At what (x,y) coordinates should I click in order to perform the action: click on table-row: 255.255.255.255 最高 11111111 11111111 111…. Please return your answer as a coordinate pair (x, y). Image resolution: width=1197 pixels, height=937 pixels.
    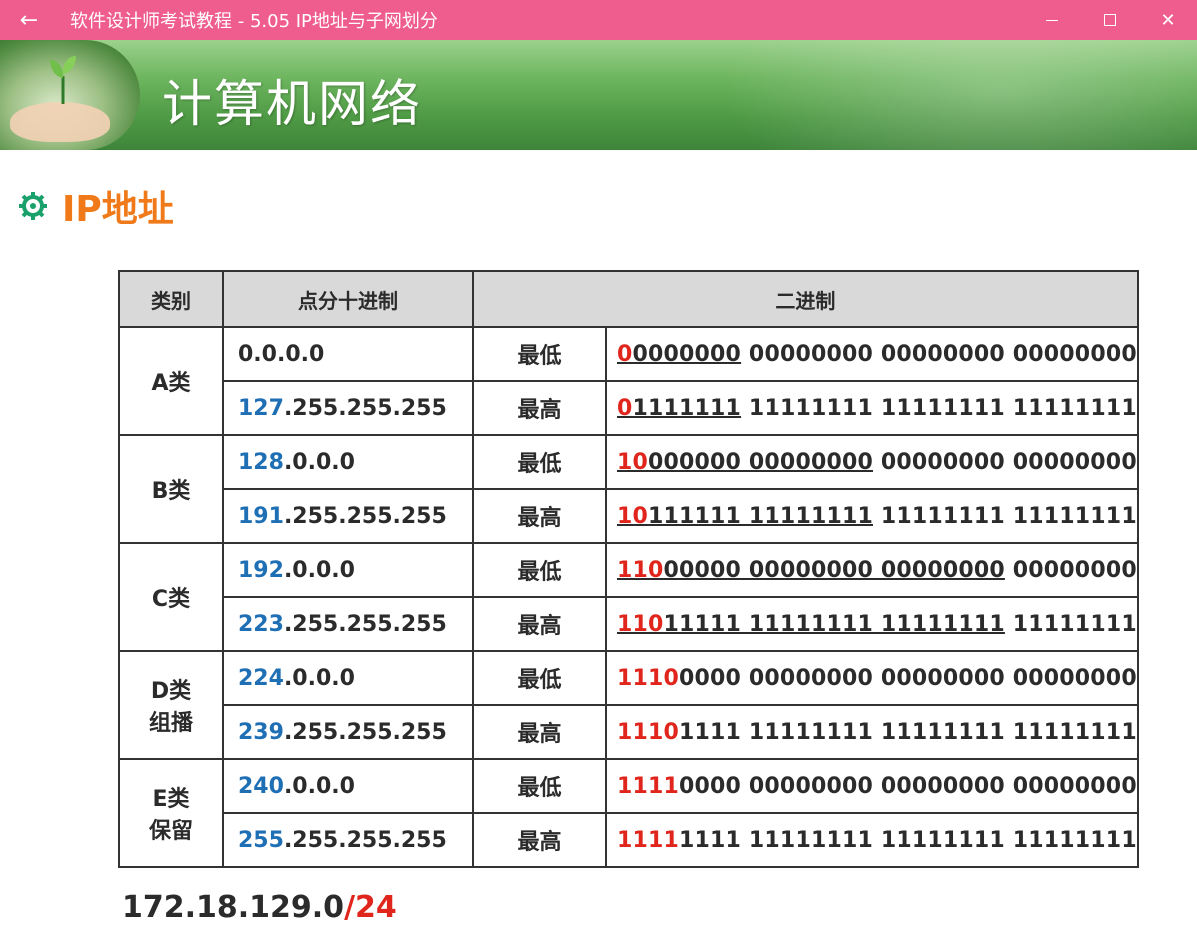
    Looking at the image, I should click on (629, 840).